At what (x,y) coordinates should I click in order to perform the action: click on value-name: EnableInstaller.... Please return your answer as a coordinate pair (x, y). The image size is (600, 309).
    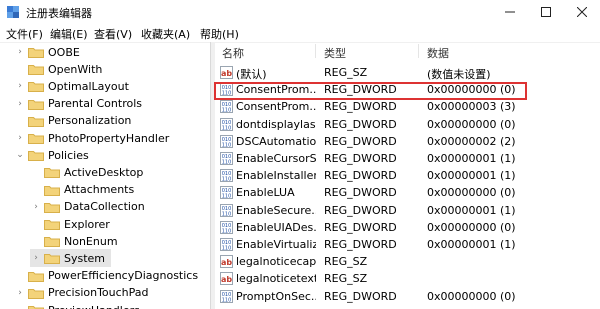
    Looking at the image, I should click on (276, 176).